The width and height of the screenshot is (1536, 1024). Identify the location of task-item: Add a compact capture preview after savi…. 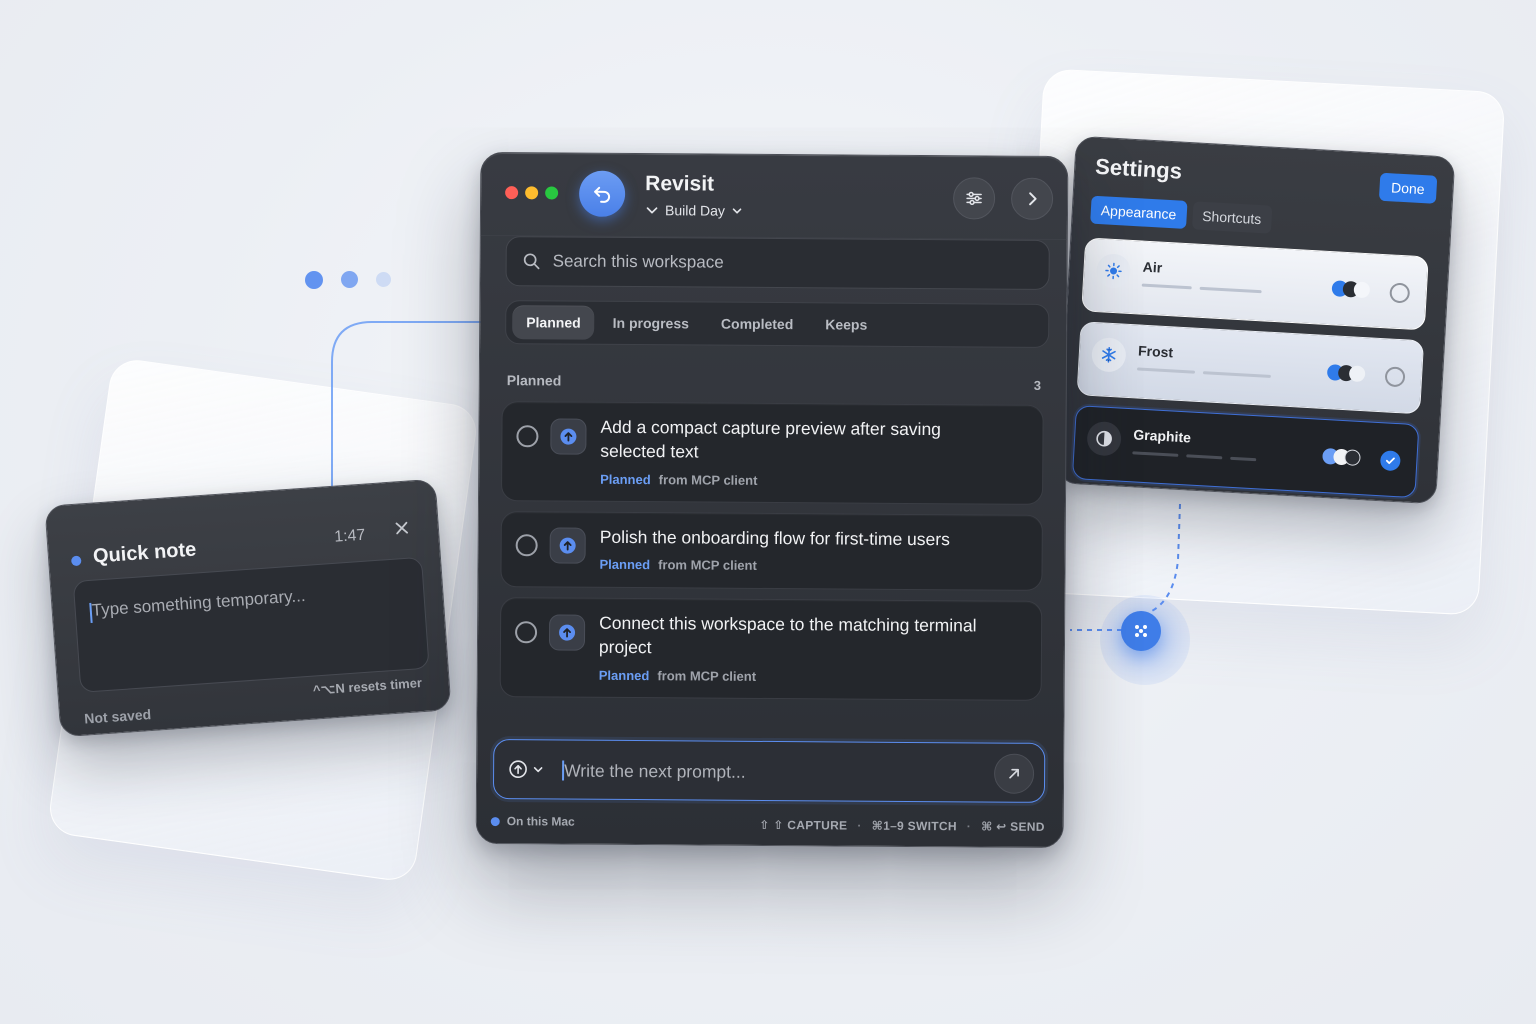
(772, 453).